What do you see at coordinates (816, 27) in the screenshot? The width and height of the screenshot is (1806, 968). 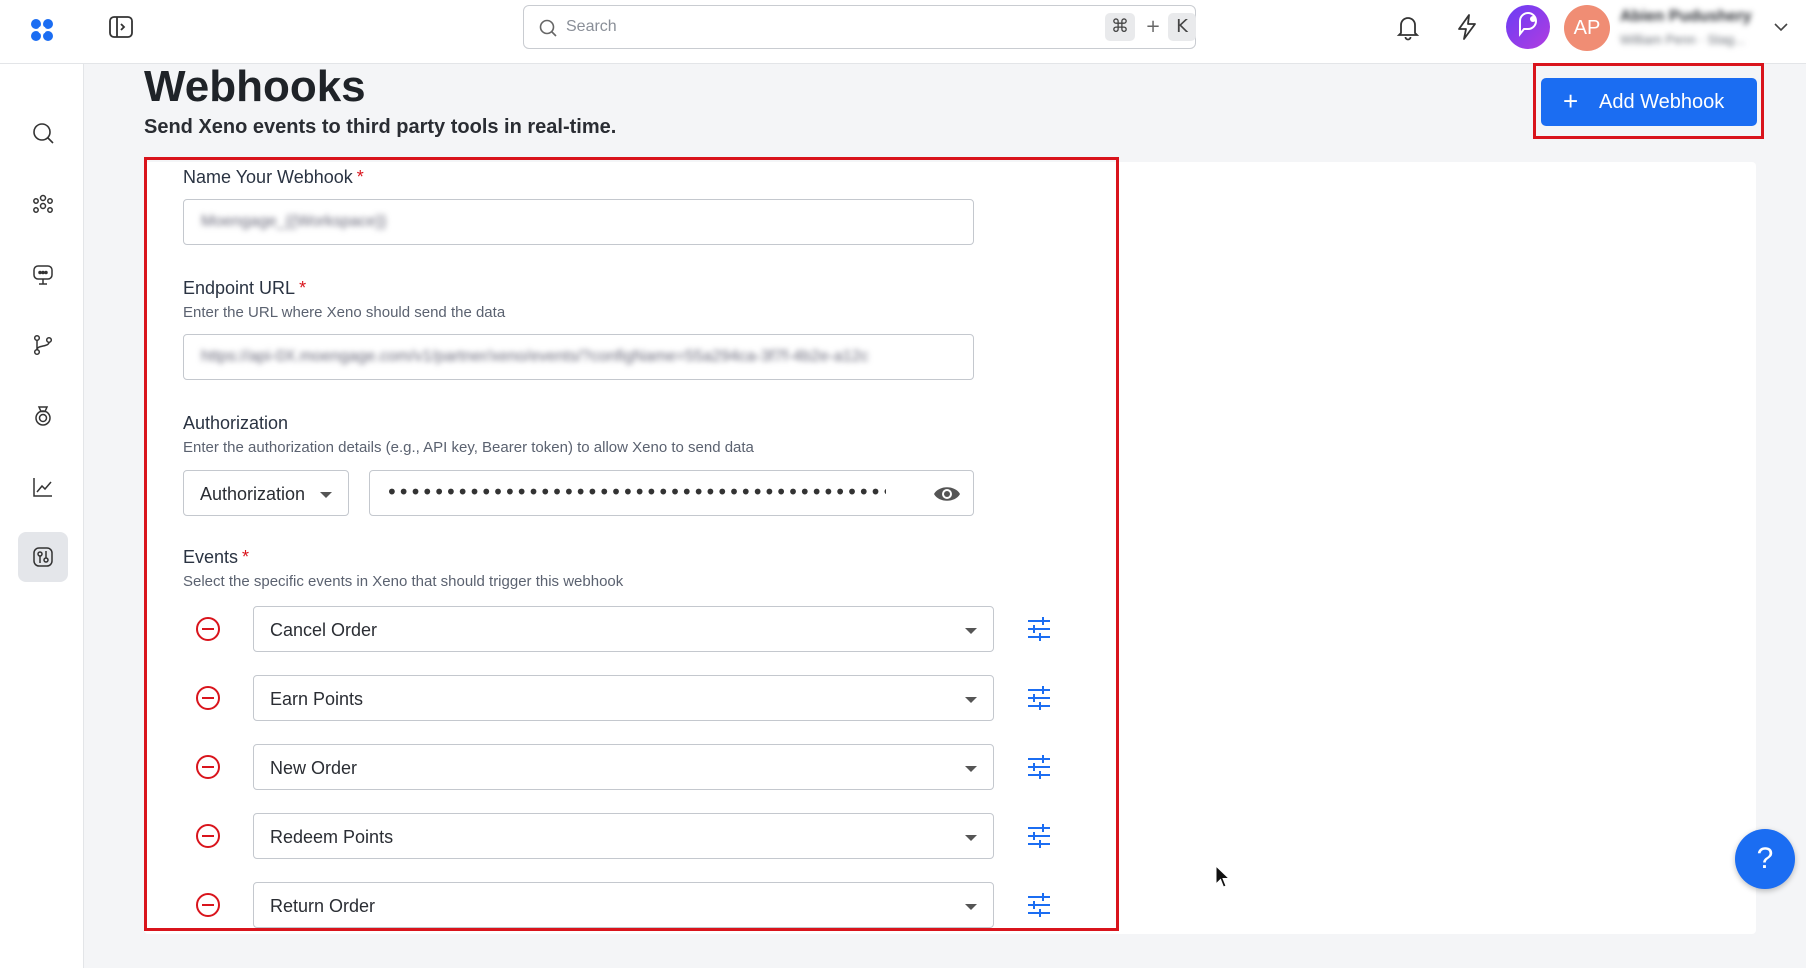 I see `search-input` at bounding box center [816, 27].